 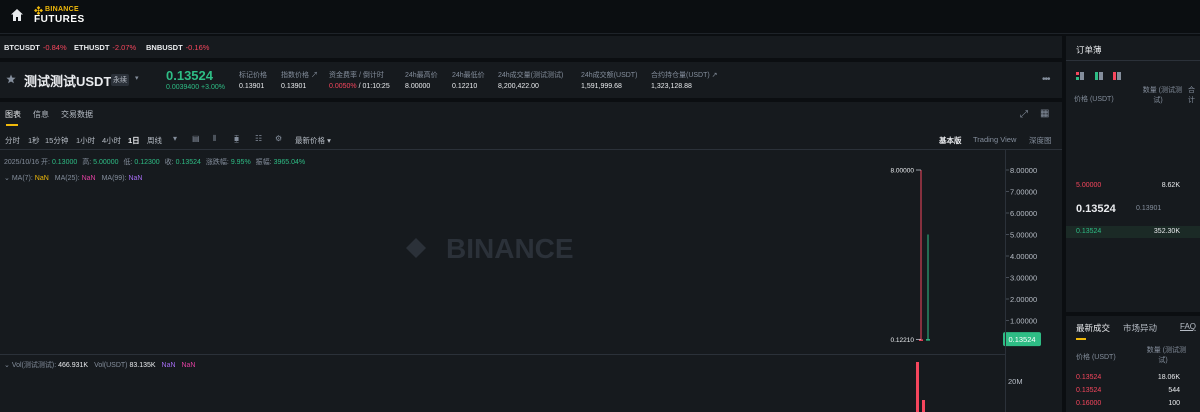 I want to click on vol-base-value: 466.931K, so click(x=73, y=365).